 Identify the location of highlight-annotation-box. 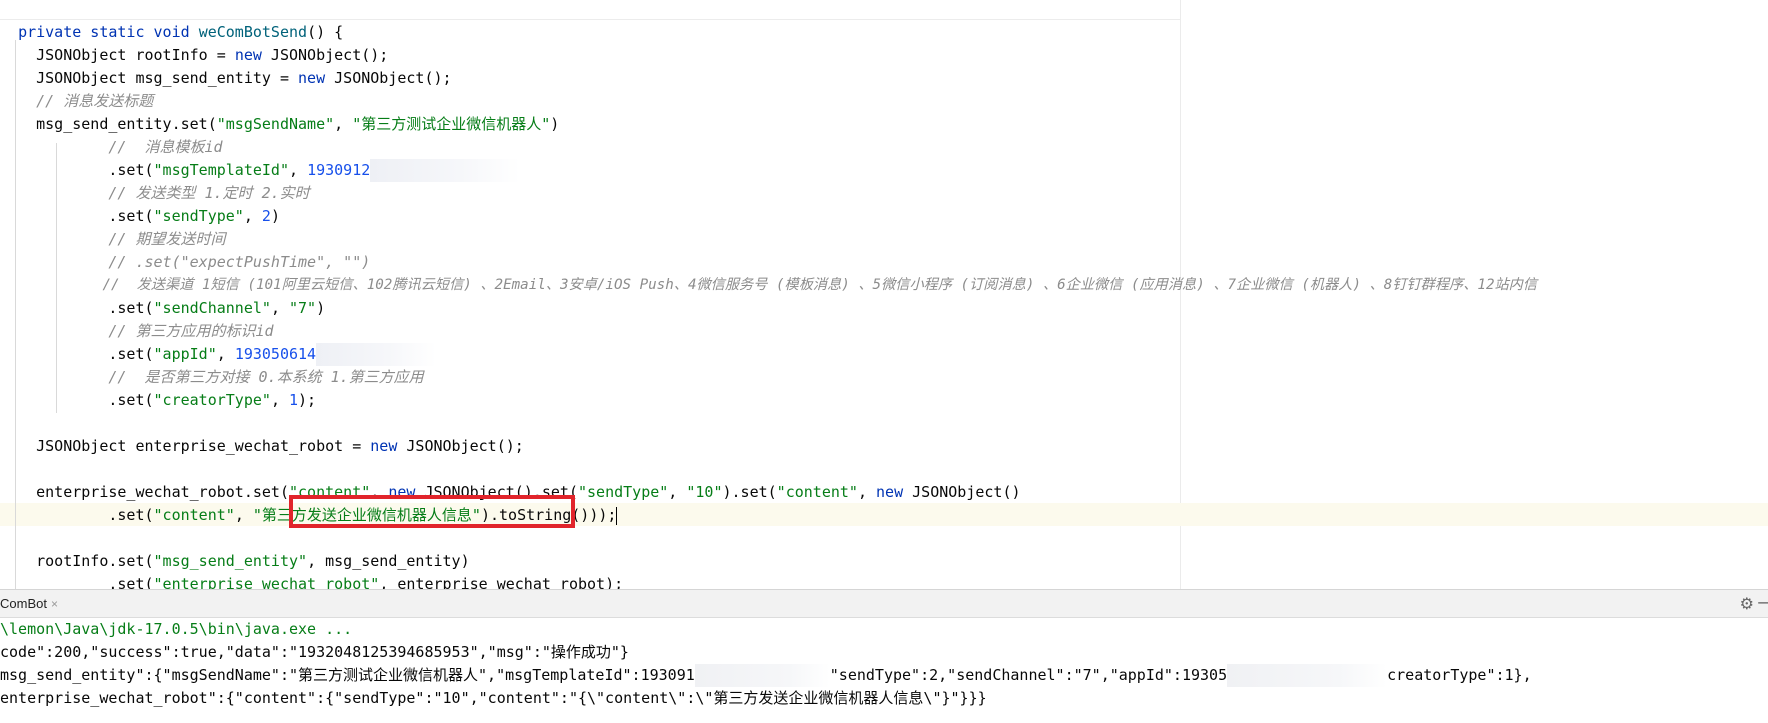
(432, 511).